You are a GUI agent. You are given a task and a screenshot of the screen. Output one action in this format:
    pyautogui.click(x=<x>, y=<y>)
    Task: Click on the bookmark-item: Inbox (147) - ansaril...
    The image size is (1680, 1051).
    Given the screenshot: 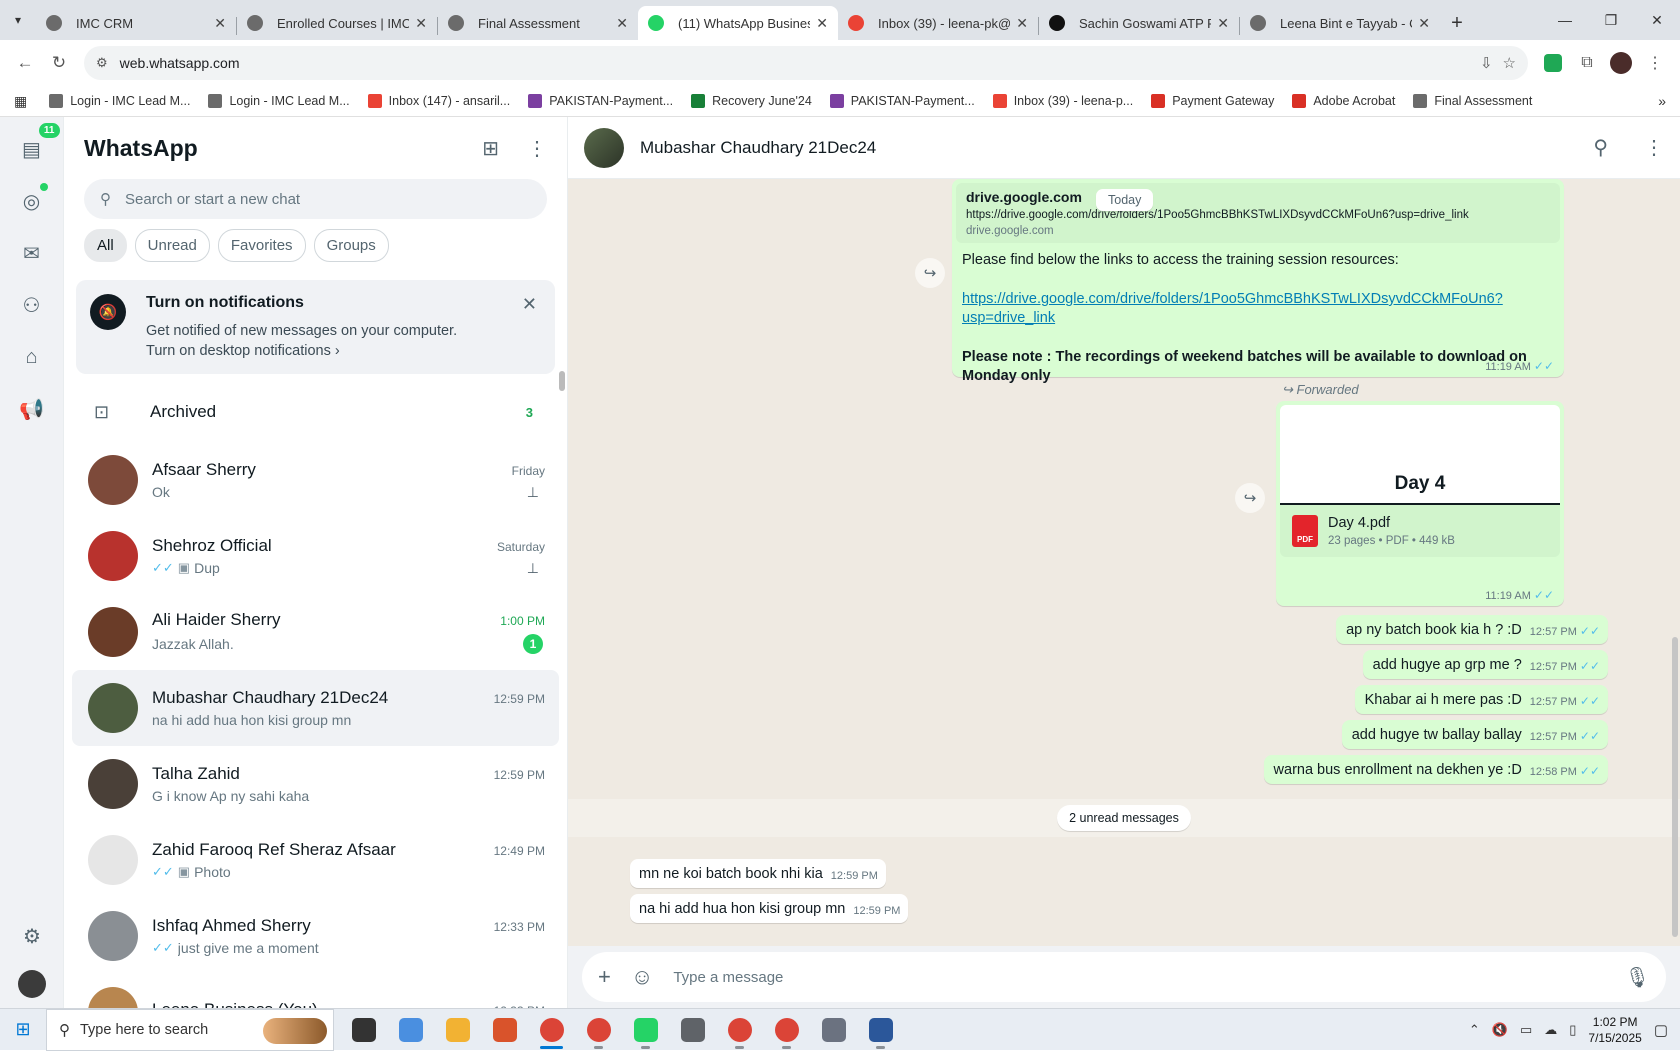 What is the action you would take?
    pyautogui.click(x=439, y=101)
    